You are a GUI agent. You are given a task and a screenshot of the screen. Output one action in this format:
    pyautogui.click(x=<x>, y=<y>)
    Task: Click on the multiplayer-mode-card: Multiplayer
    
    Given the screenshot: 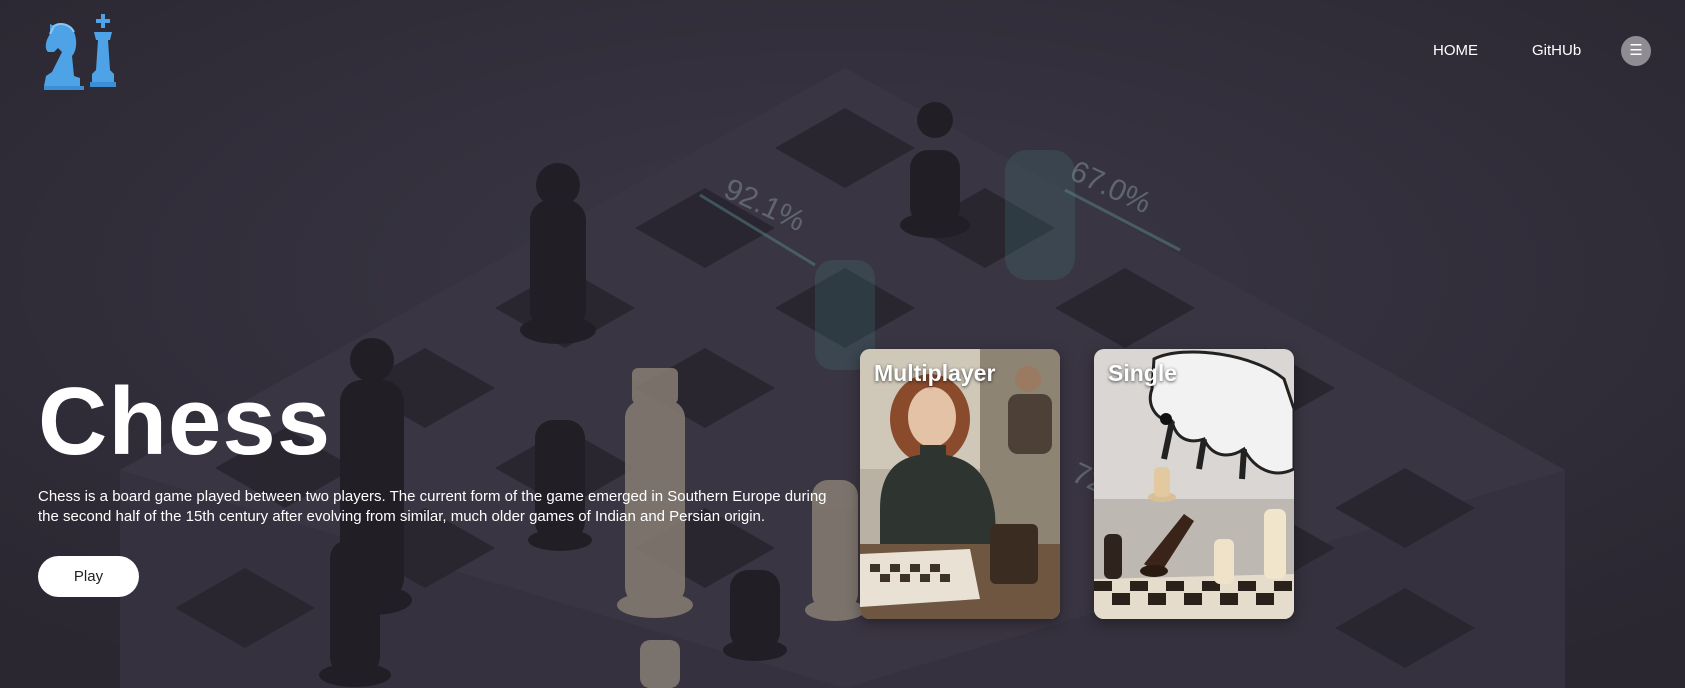 What is the action you would take?
    pyautogui.click(x=960, y=484)
    